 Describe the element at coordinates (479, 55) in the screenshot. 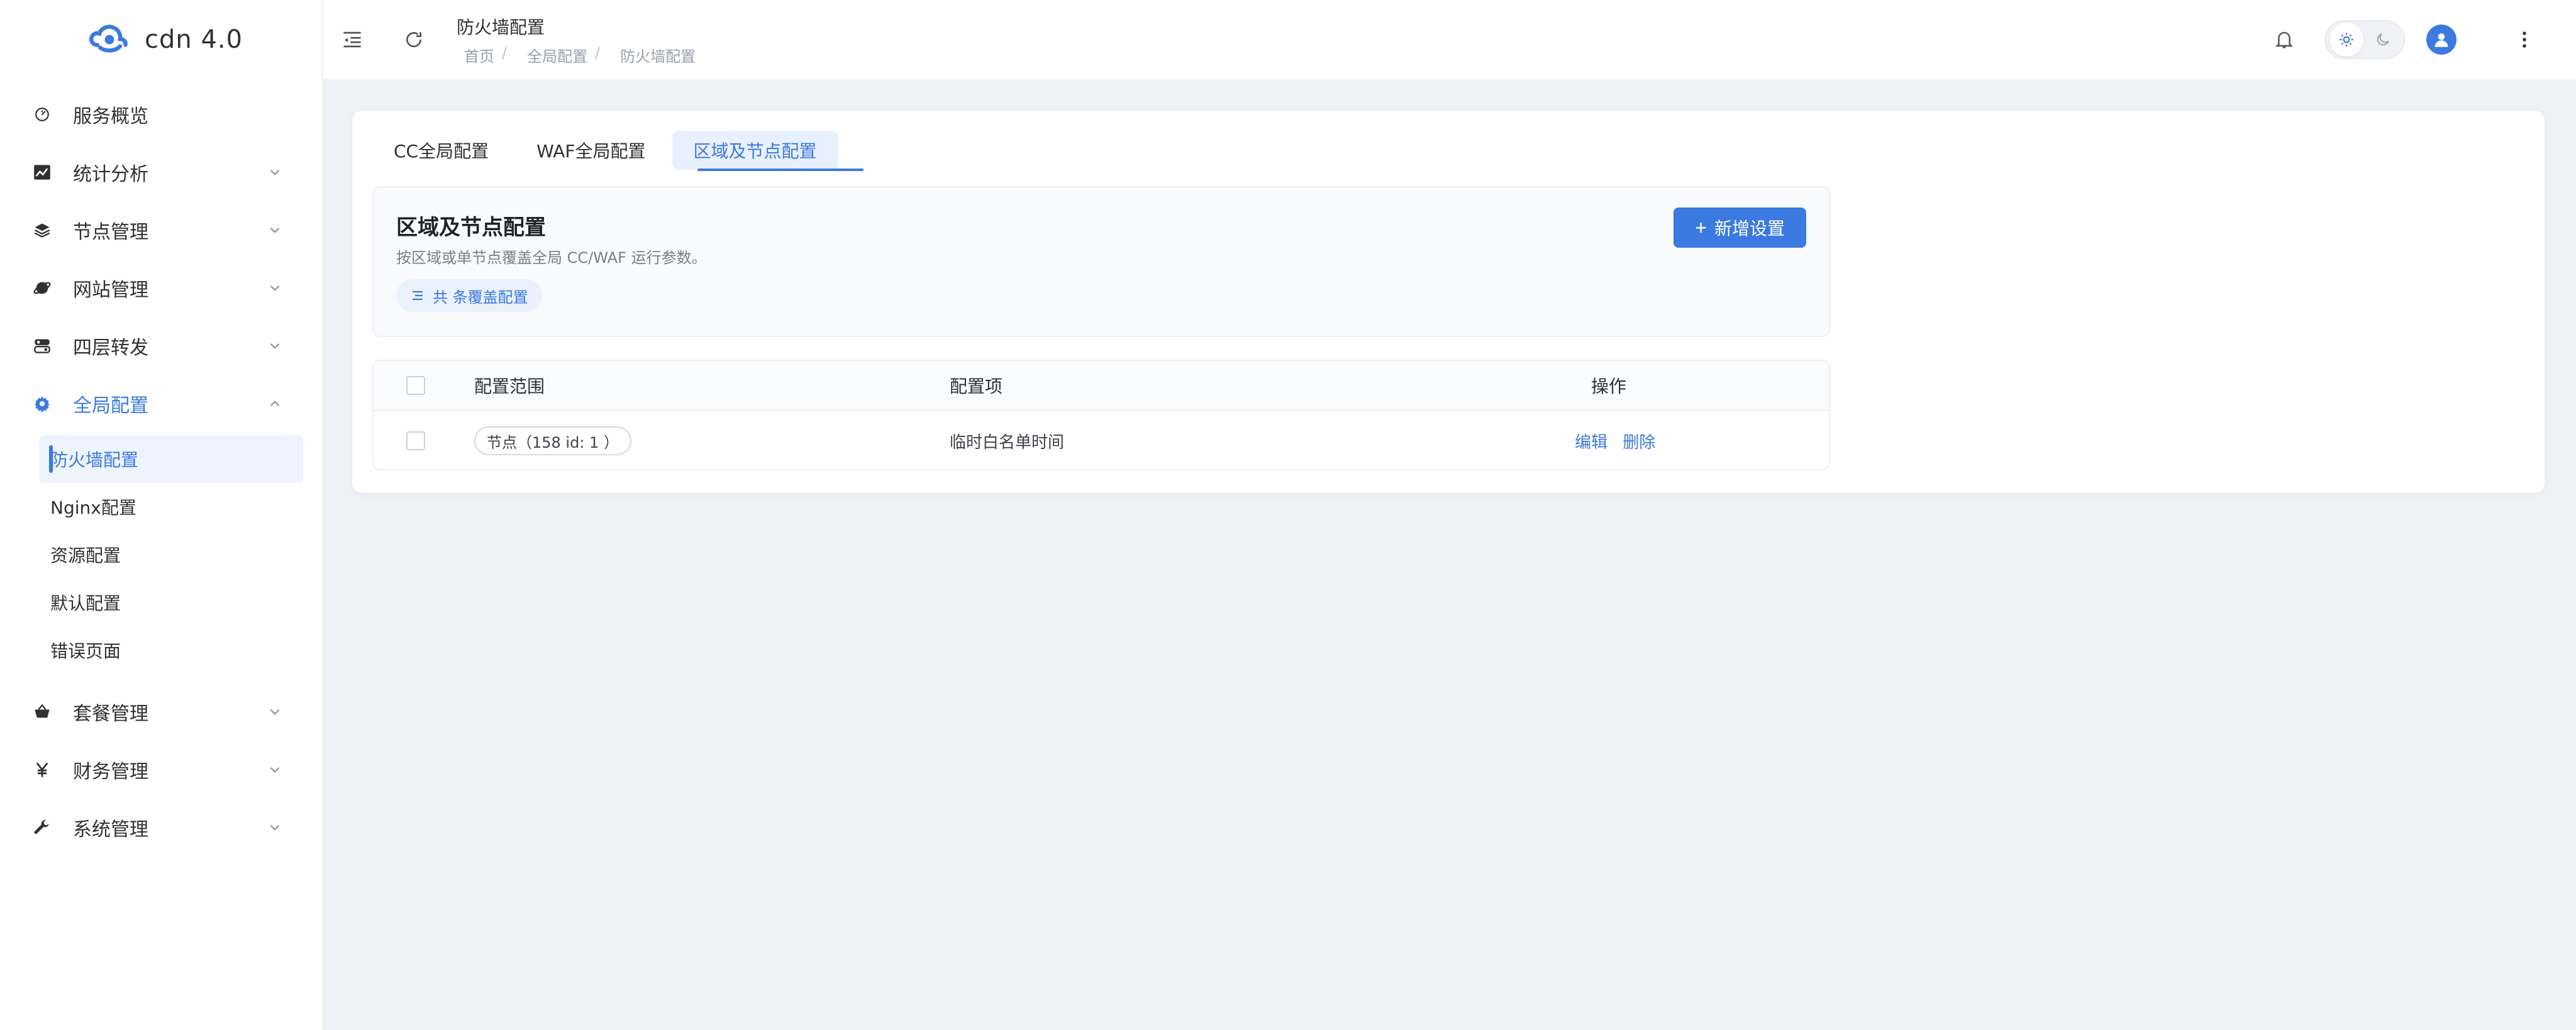

I see `breadcrumb-home: 首页` at that location.